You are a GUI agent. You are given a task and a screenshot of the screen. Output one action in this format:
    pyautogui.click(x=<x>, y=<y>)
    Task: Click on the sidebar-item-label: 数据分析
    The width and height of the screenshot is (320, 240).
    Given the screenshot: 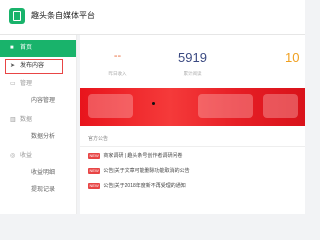 What is the action you would take?
    pyautogui.click(x=43, y=137)
    